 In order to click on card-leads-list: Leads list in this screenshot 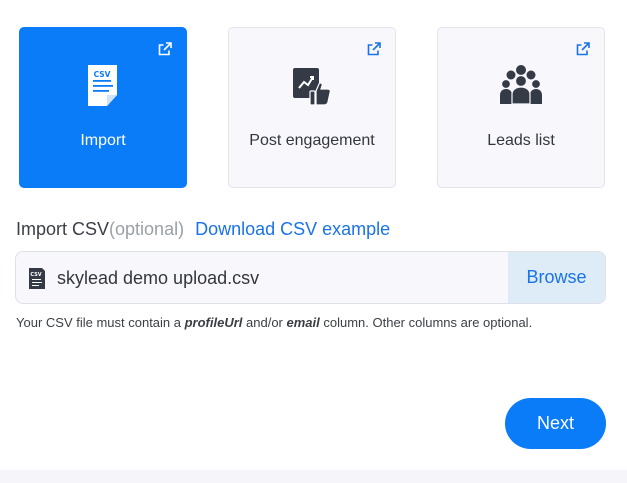, I will do `click(521, 107)`.